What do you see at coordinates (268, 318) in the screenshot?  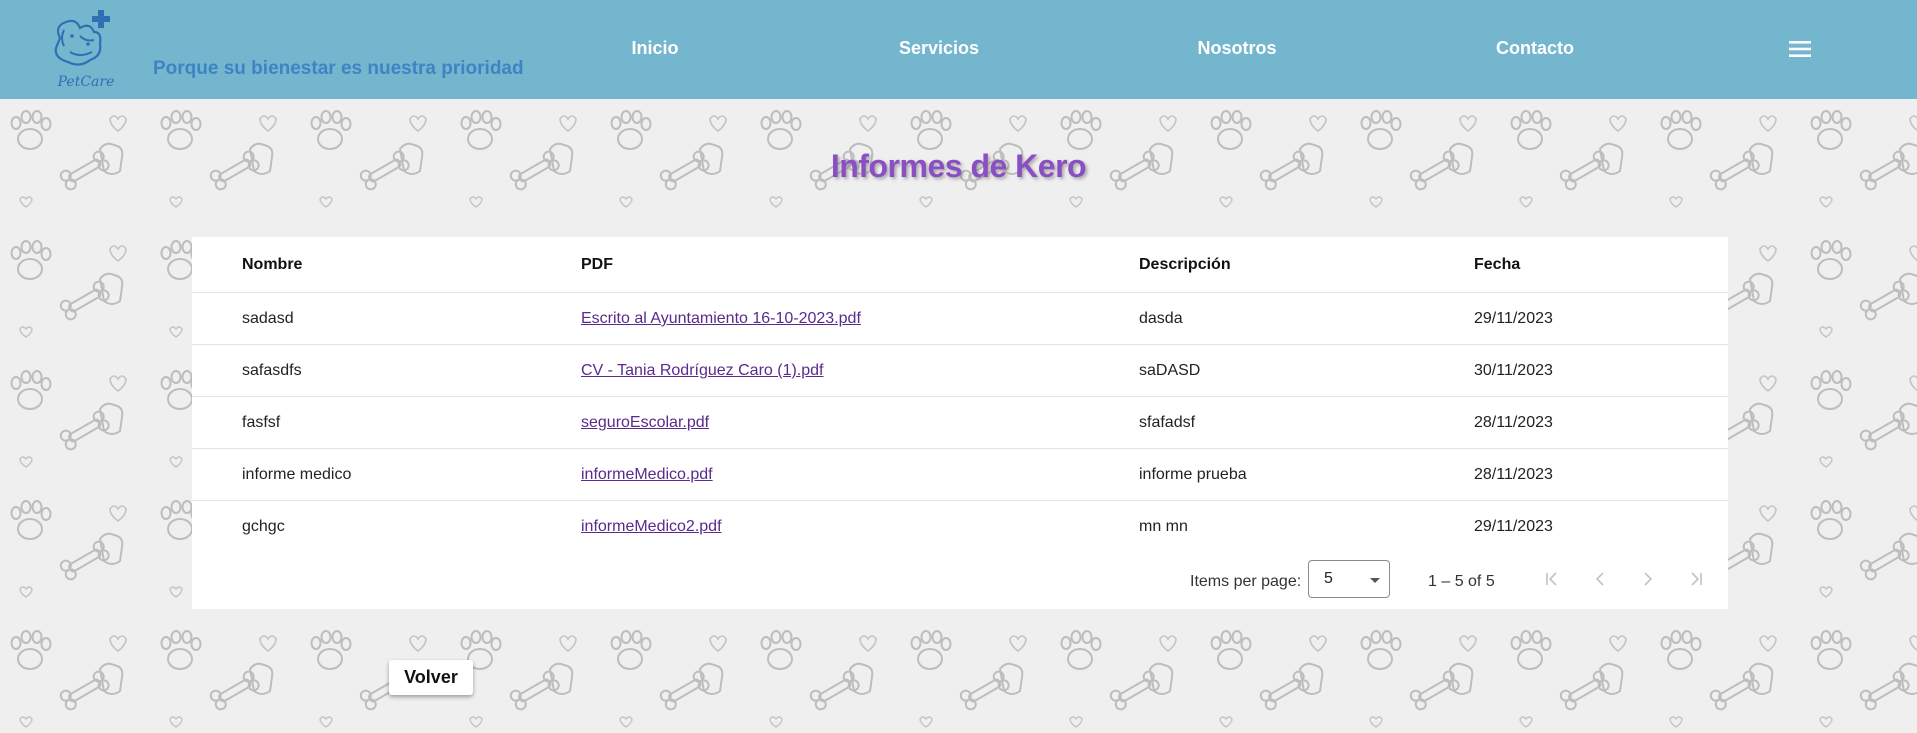 I see `cell-nombre: sadasd` at bounding box center [268, 318].